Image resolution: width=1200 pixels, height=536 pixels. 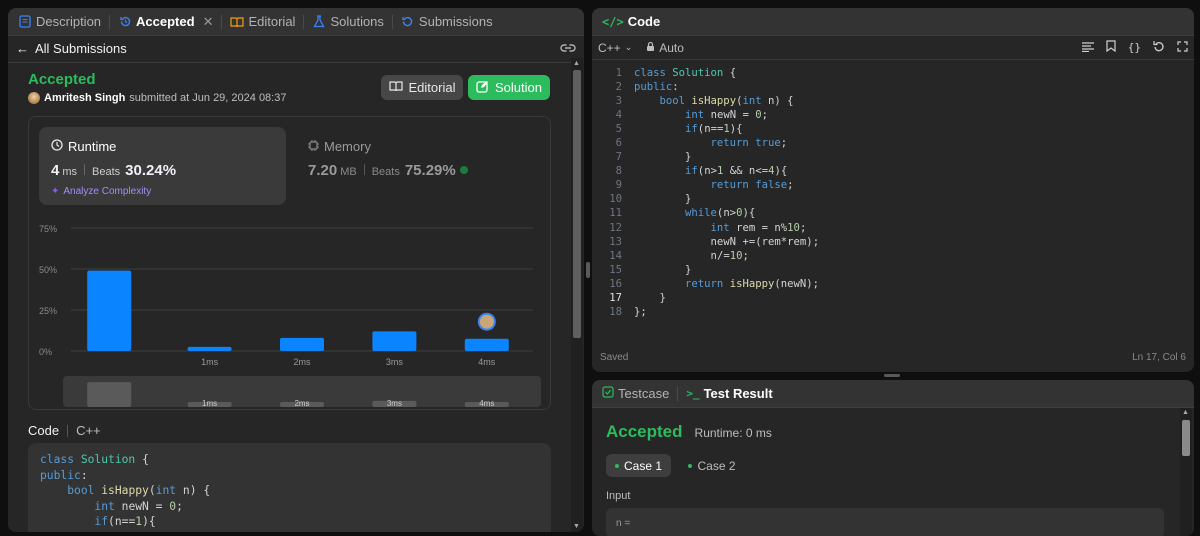 What do you see at coordinates (892, 375) in the screenshot?
I see `horizontal-resize-handle` at bounding box center [892, 375].